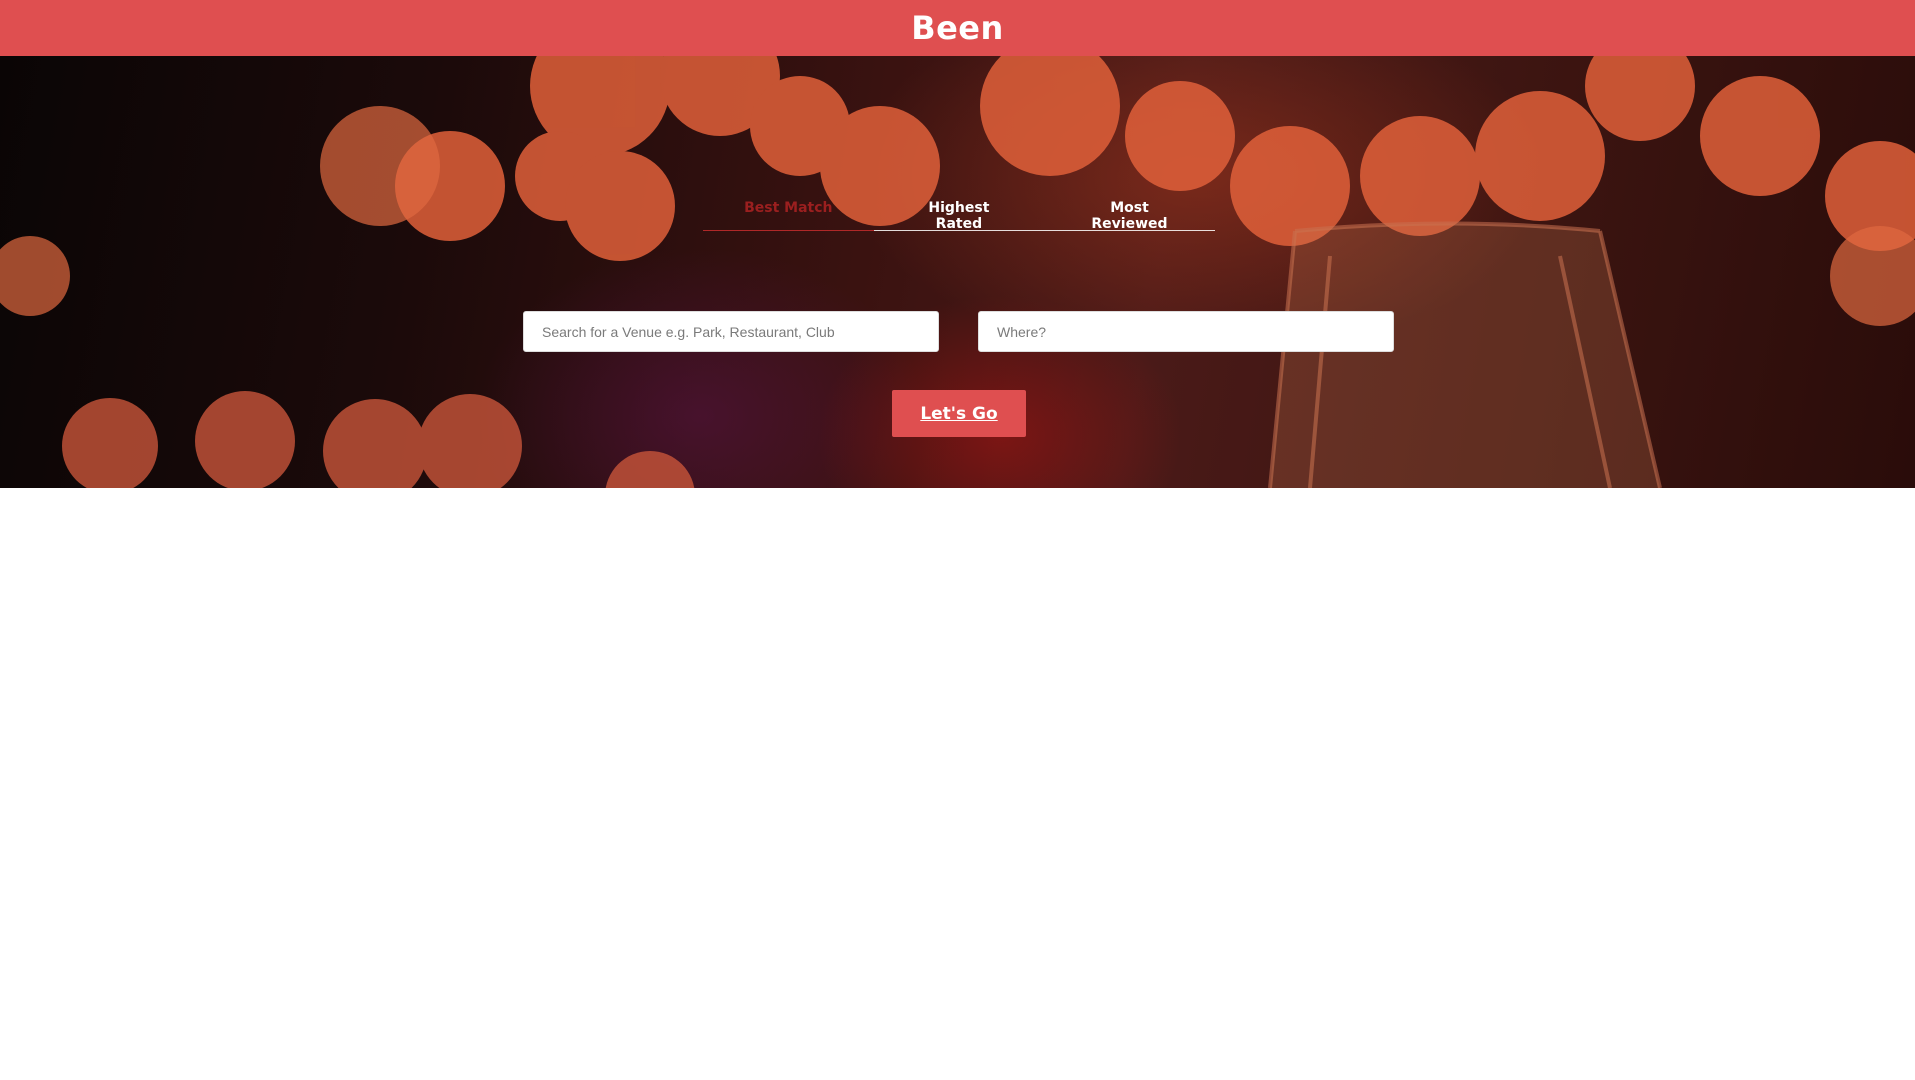 Image resolution: width=1915 pixels, height=1080 pixels. I want to click on sort-tabs: Best Match Highest Rated Most Reviewed, so click(959, 201).